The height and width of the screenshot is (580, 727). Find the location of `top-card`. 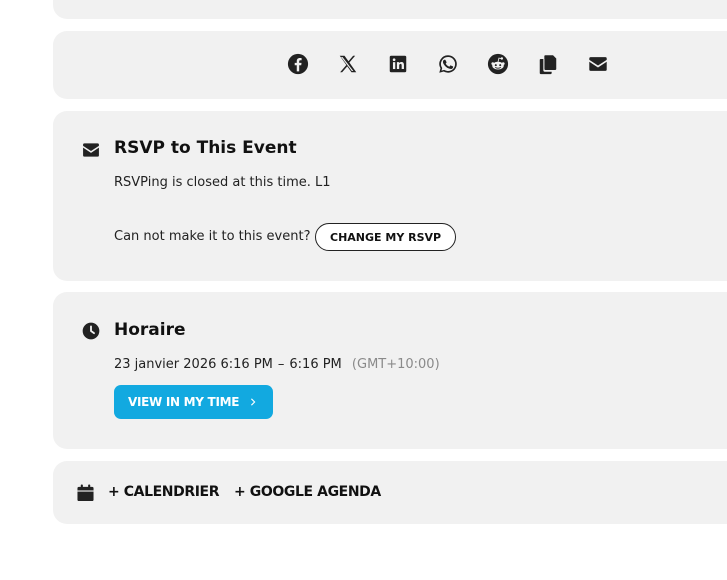

top-card is located at coordinates (390, 9).